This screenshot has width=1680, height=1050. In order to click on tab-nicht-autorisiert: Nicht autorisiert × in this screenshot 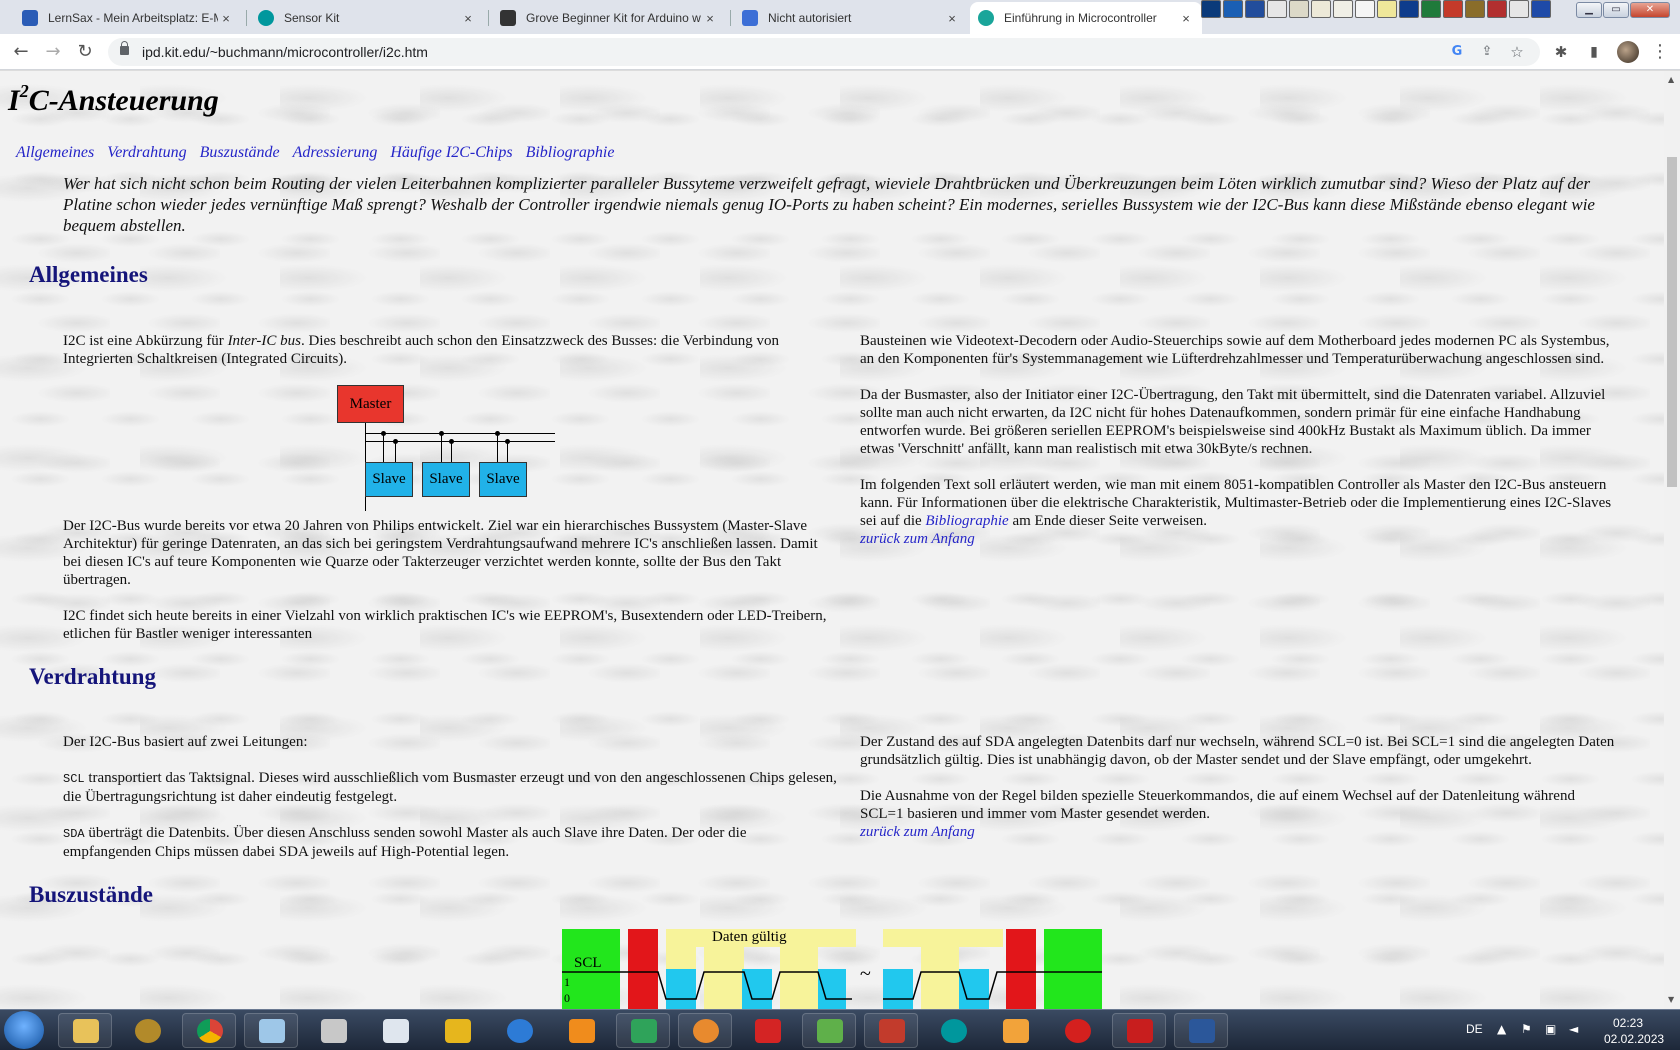, I will do `click(851, 18)`.